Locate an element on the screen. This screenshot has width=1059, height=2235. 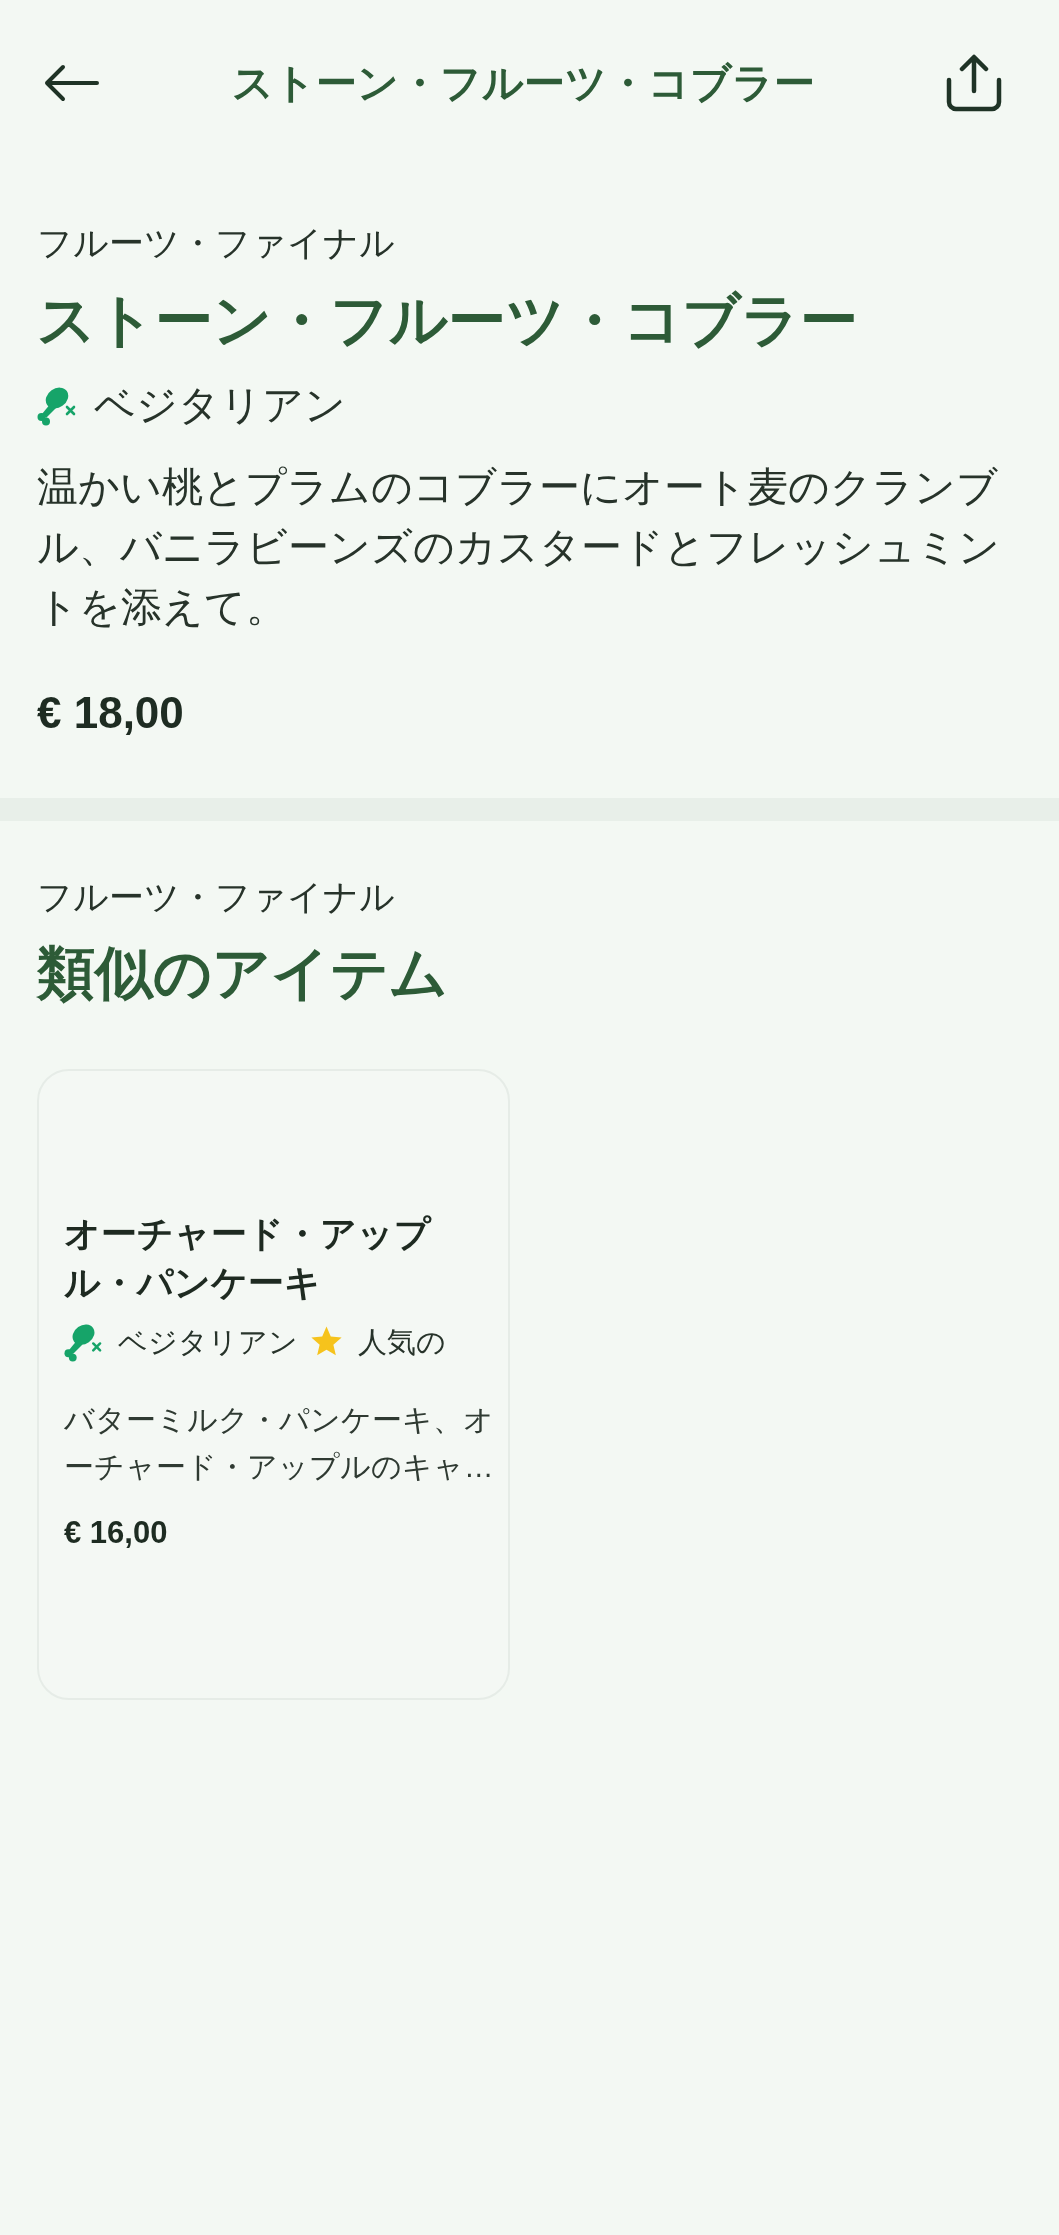
tag-label: 人気の is located at coordinates (402, 1342).